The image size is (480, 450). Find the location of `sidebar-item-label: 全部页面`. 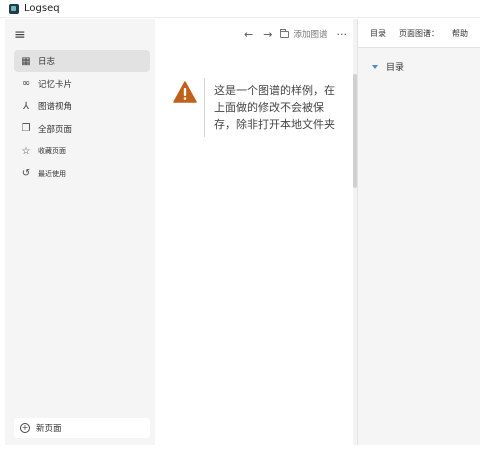

sidebar-item-label: 全部页面 is located at coordinates (55, 129).